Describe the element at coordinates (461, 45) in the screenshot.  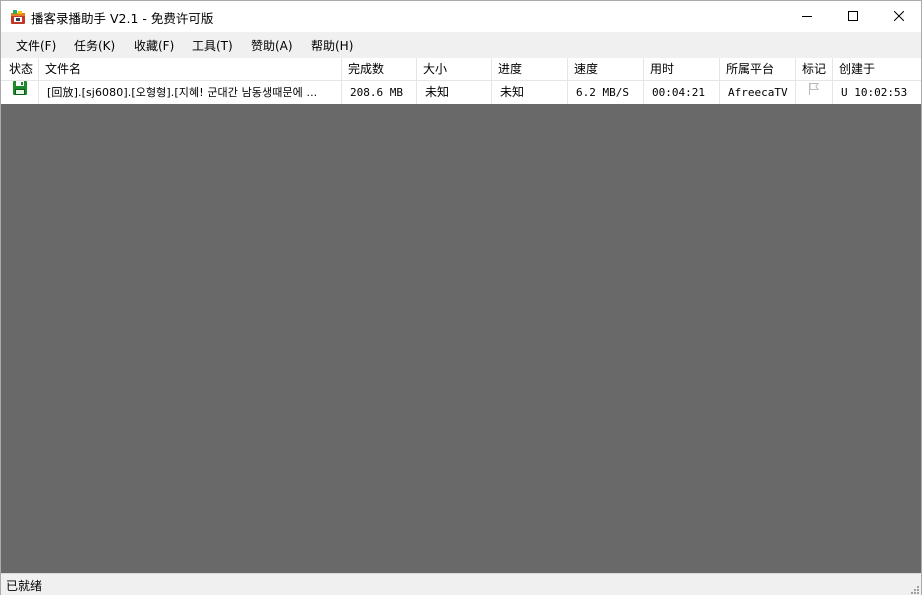
I see `menu-bar: 文件(F) 任务(K) 收藏(F) 工具(T) 赞助(A) 帮助(H)` at that location.